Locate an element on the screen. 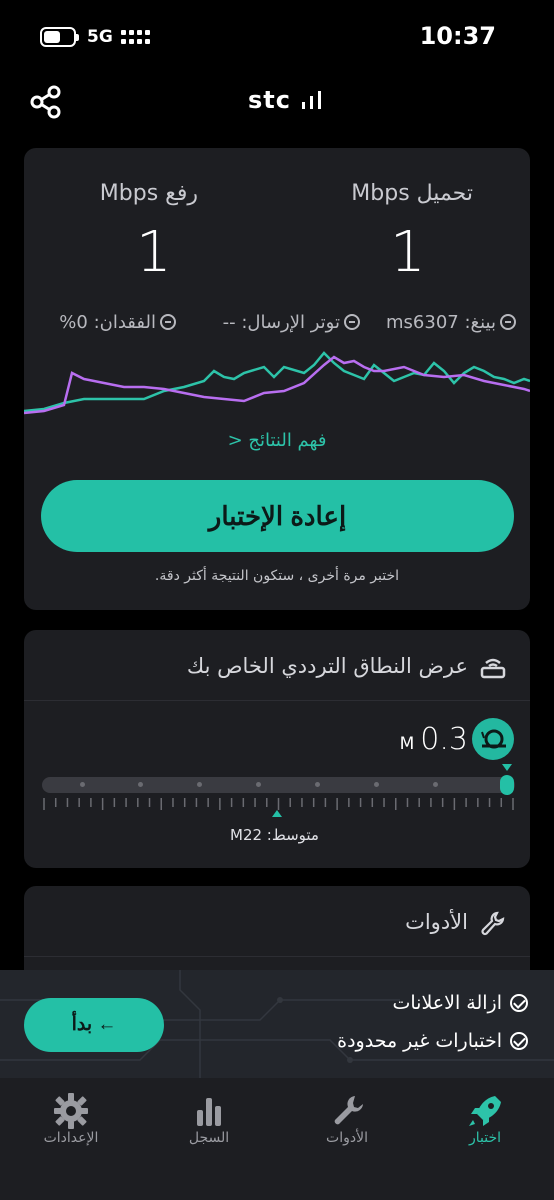  promo-item-remove-ads: ازالة الاعلانات is located at coordinates (460, 1003).